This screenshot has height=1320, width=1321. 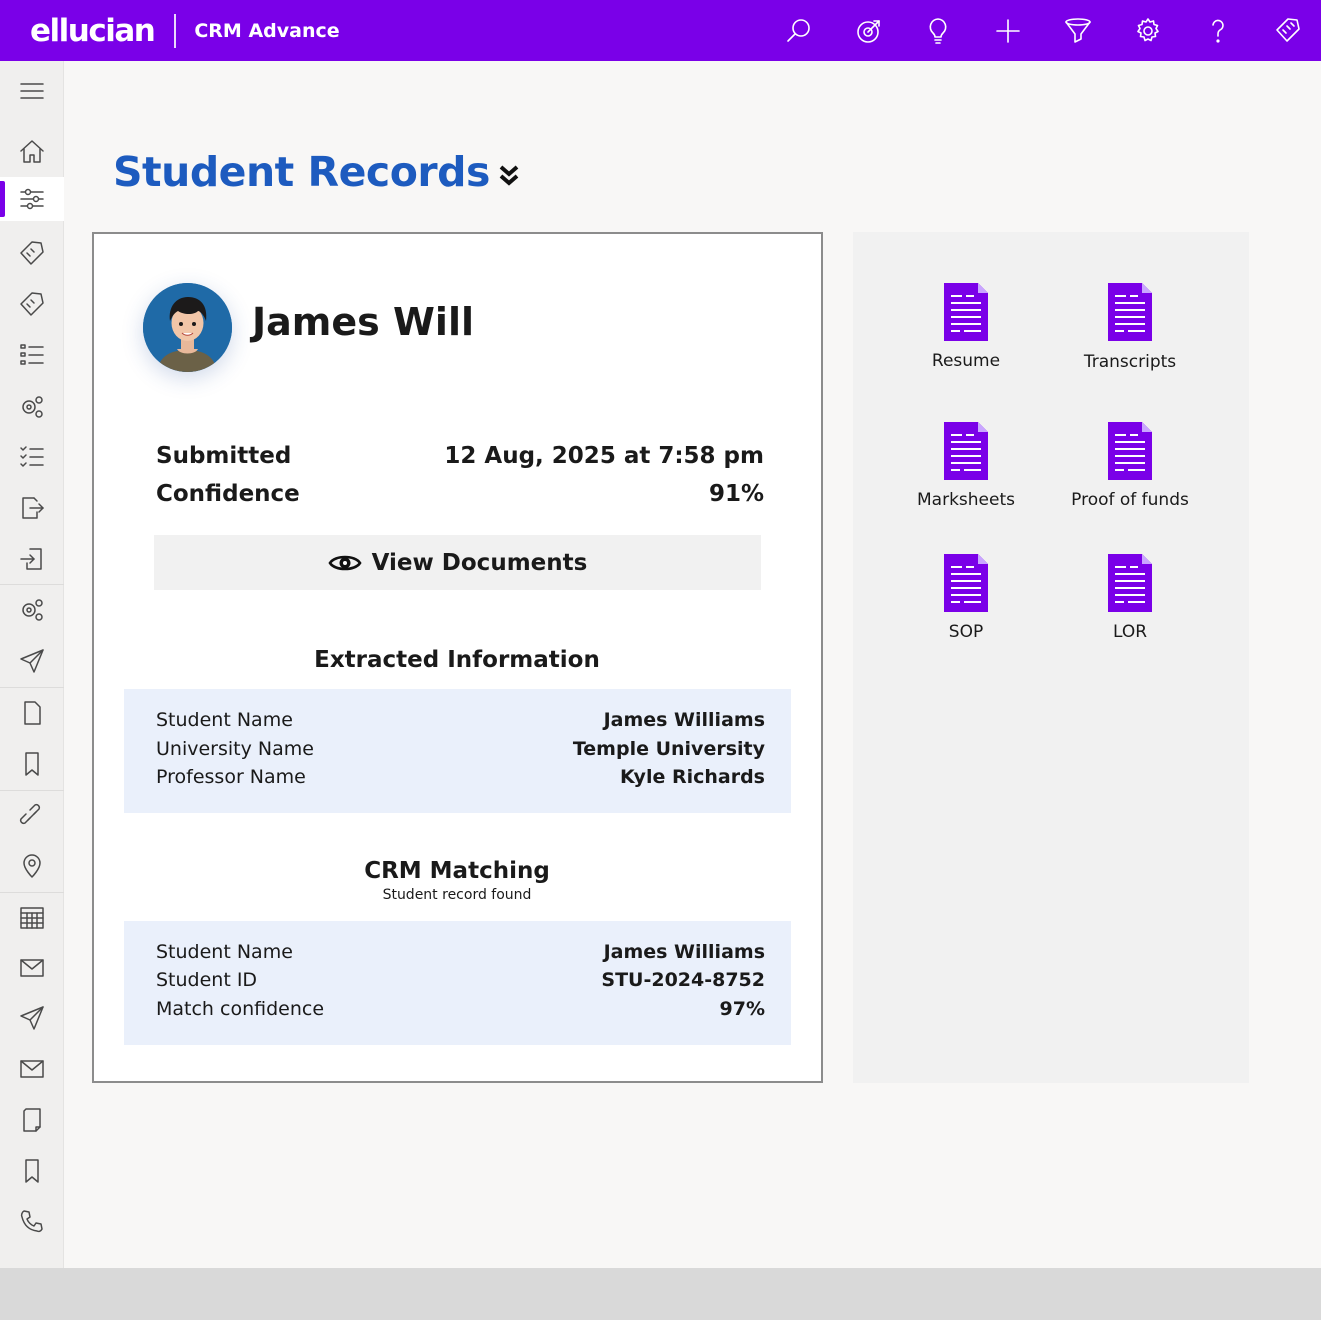 I want to click on view-documents-label: View Documents, so click(x=479, y=562).